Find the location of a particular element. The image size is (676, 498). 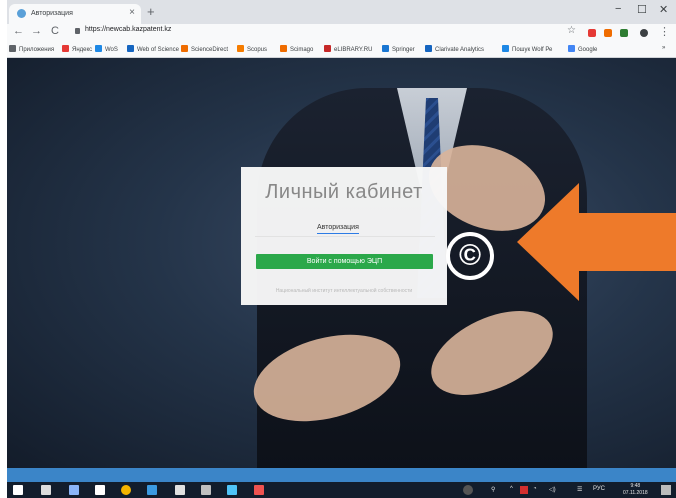

user-tray-icon is located at coordinates (468, 490).